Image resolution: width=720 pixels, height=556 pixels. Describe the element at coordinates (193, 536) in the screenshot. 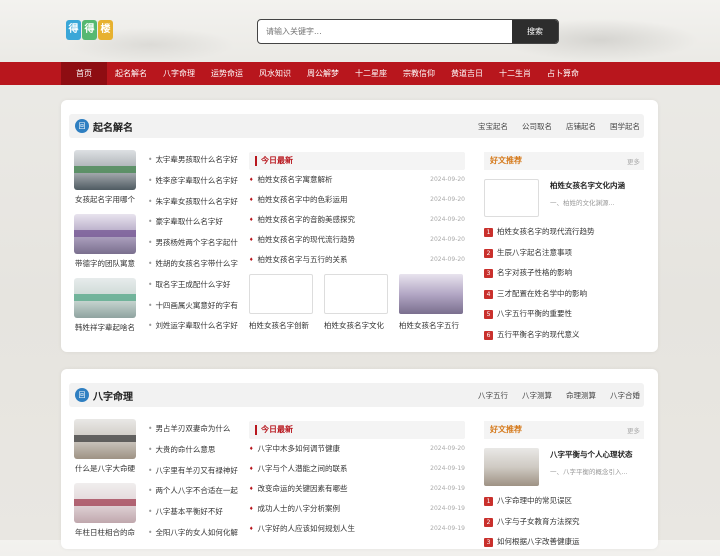

I see `list-item: 全阳八字的女人如何化解` at that location.